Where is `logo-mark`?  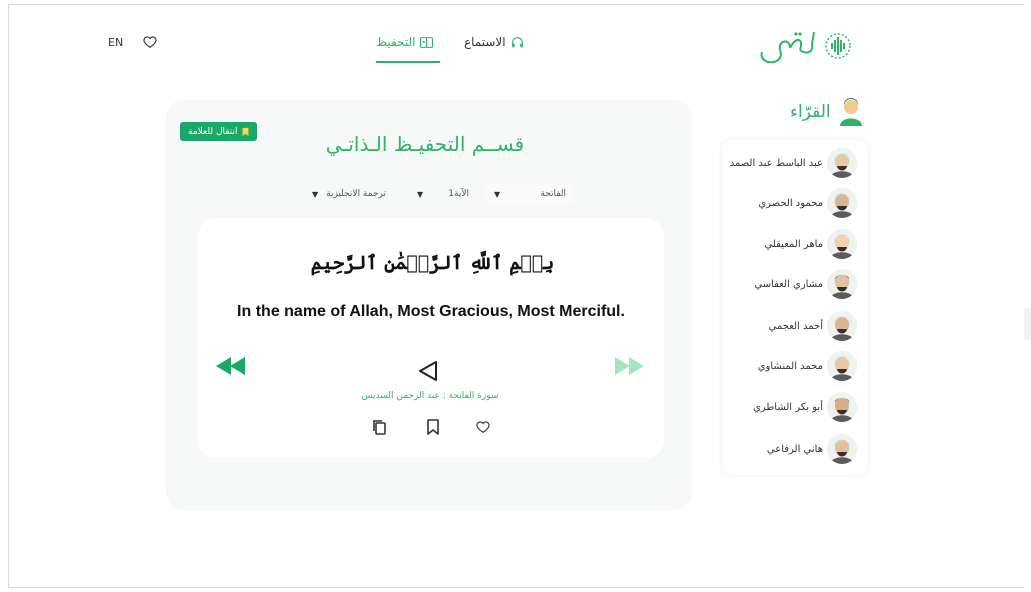
logo-mark is located at coordinates (787, 47).